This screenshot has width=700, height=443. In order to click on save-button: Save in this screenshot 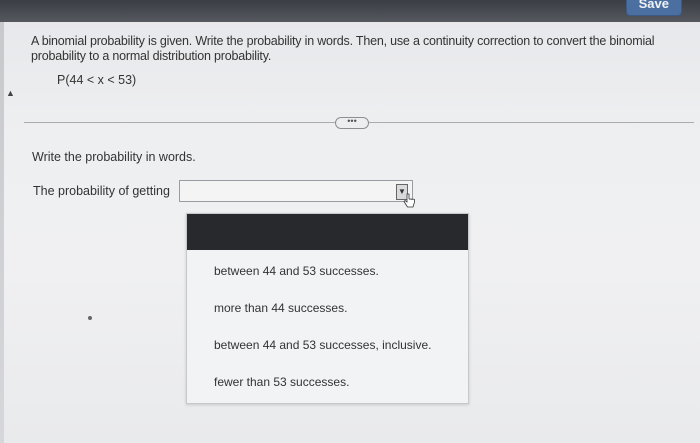, I will do `click(653, 8)`.